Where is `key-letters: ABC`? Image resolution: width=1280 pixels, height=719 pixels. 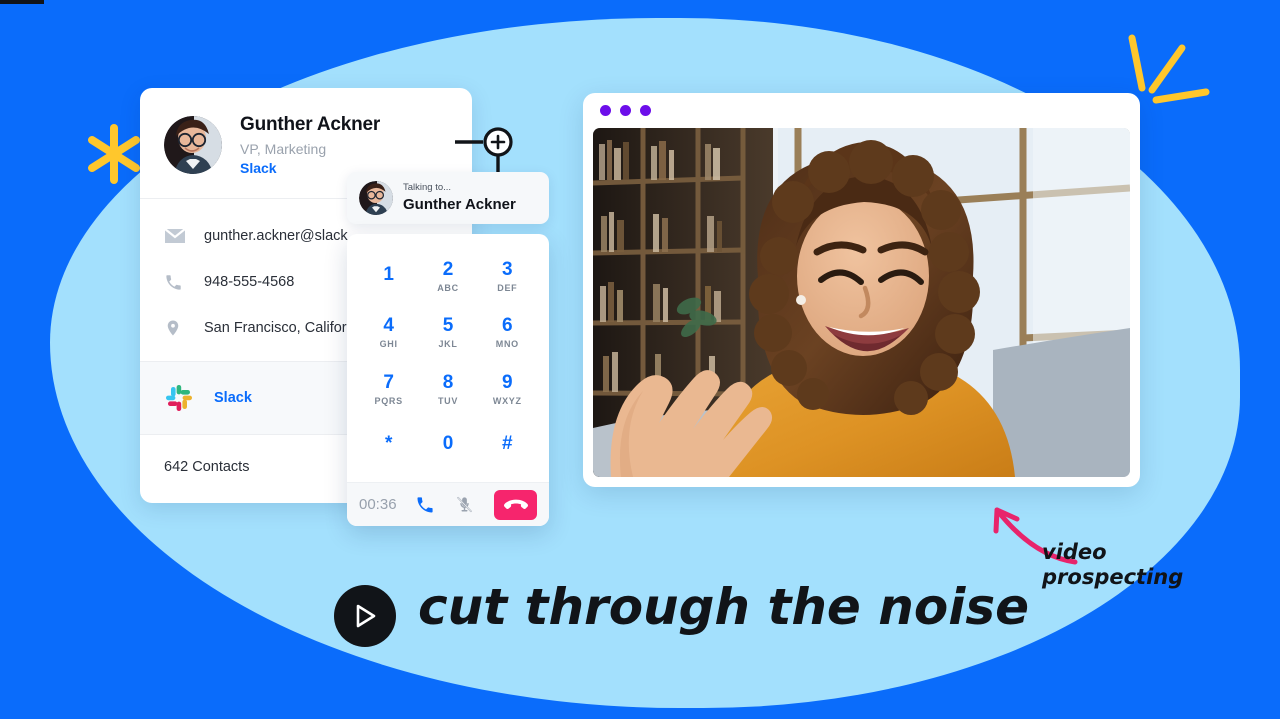 key-letters: ABC is located at coordinates (448, 287).